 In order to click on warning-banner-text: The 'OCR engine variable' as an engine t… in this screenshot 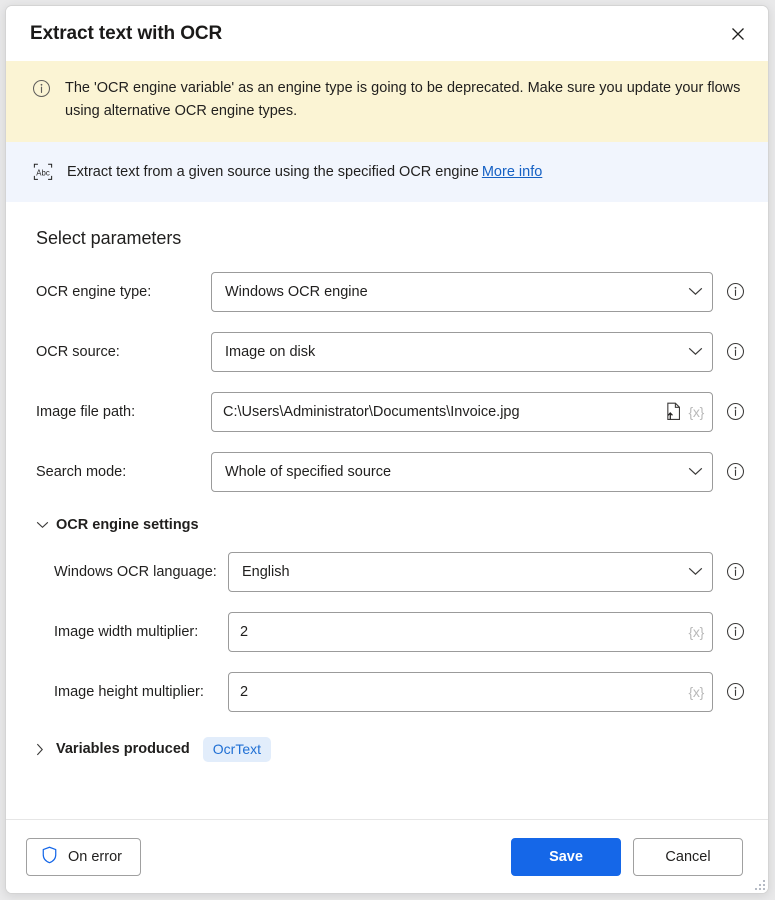, I will do `click(403, 100)`.